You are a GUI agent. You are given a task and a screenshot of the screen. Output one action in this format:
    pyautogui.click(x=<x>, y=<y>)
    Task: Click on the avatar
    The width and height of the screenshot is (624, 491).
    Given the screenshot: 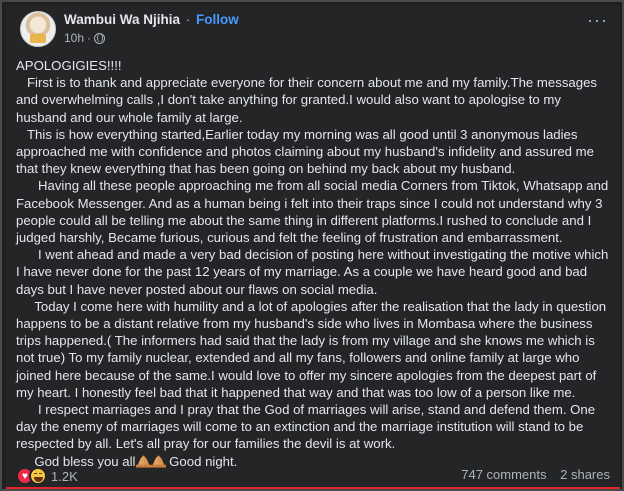 What is the action you would take?
    pyautogui.click(x=38, y=29)
    